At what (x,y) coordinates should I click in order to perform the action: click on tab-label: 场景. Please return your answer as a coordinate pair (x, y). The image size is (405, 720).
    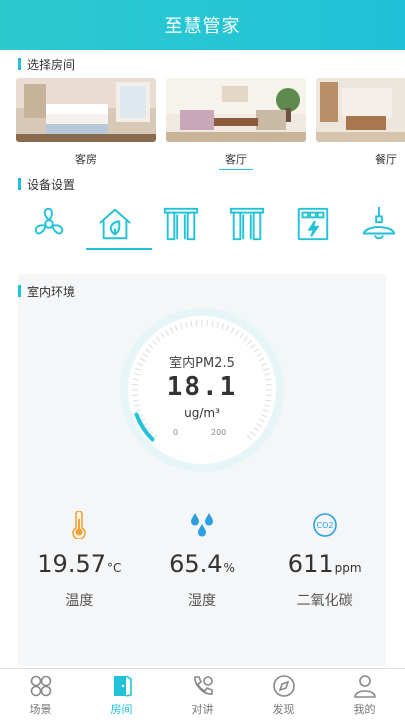
    Looking at the image, I should click on (40, 709).